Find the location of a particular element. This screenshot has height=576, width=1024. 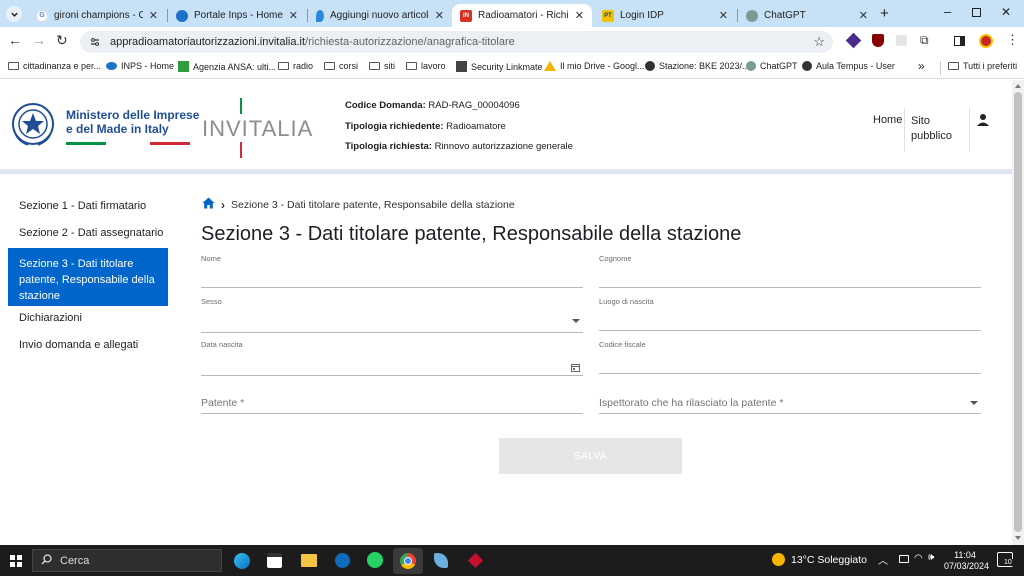

restore-button is located at coordinates (976, 12).